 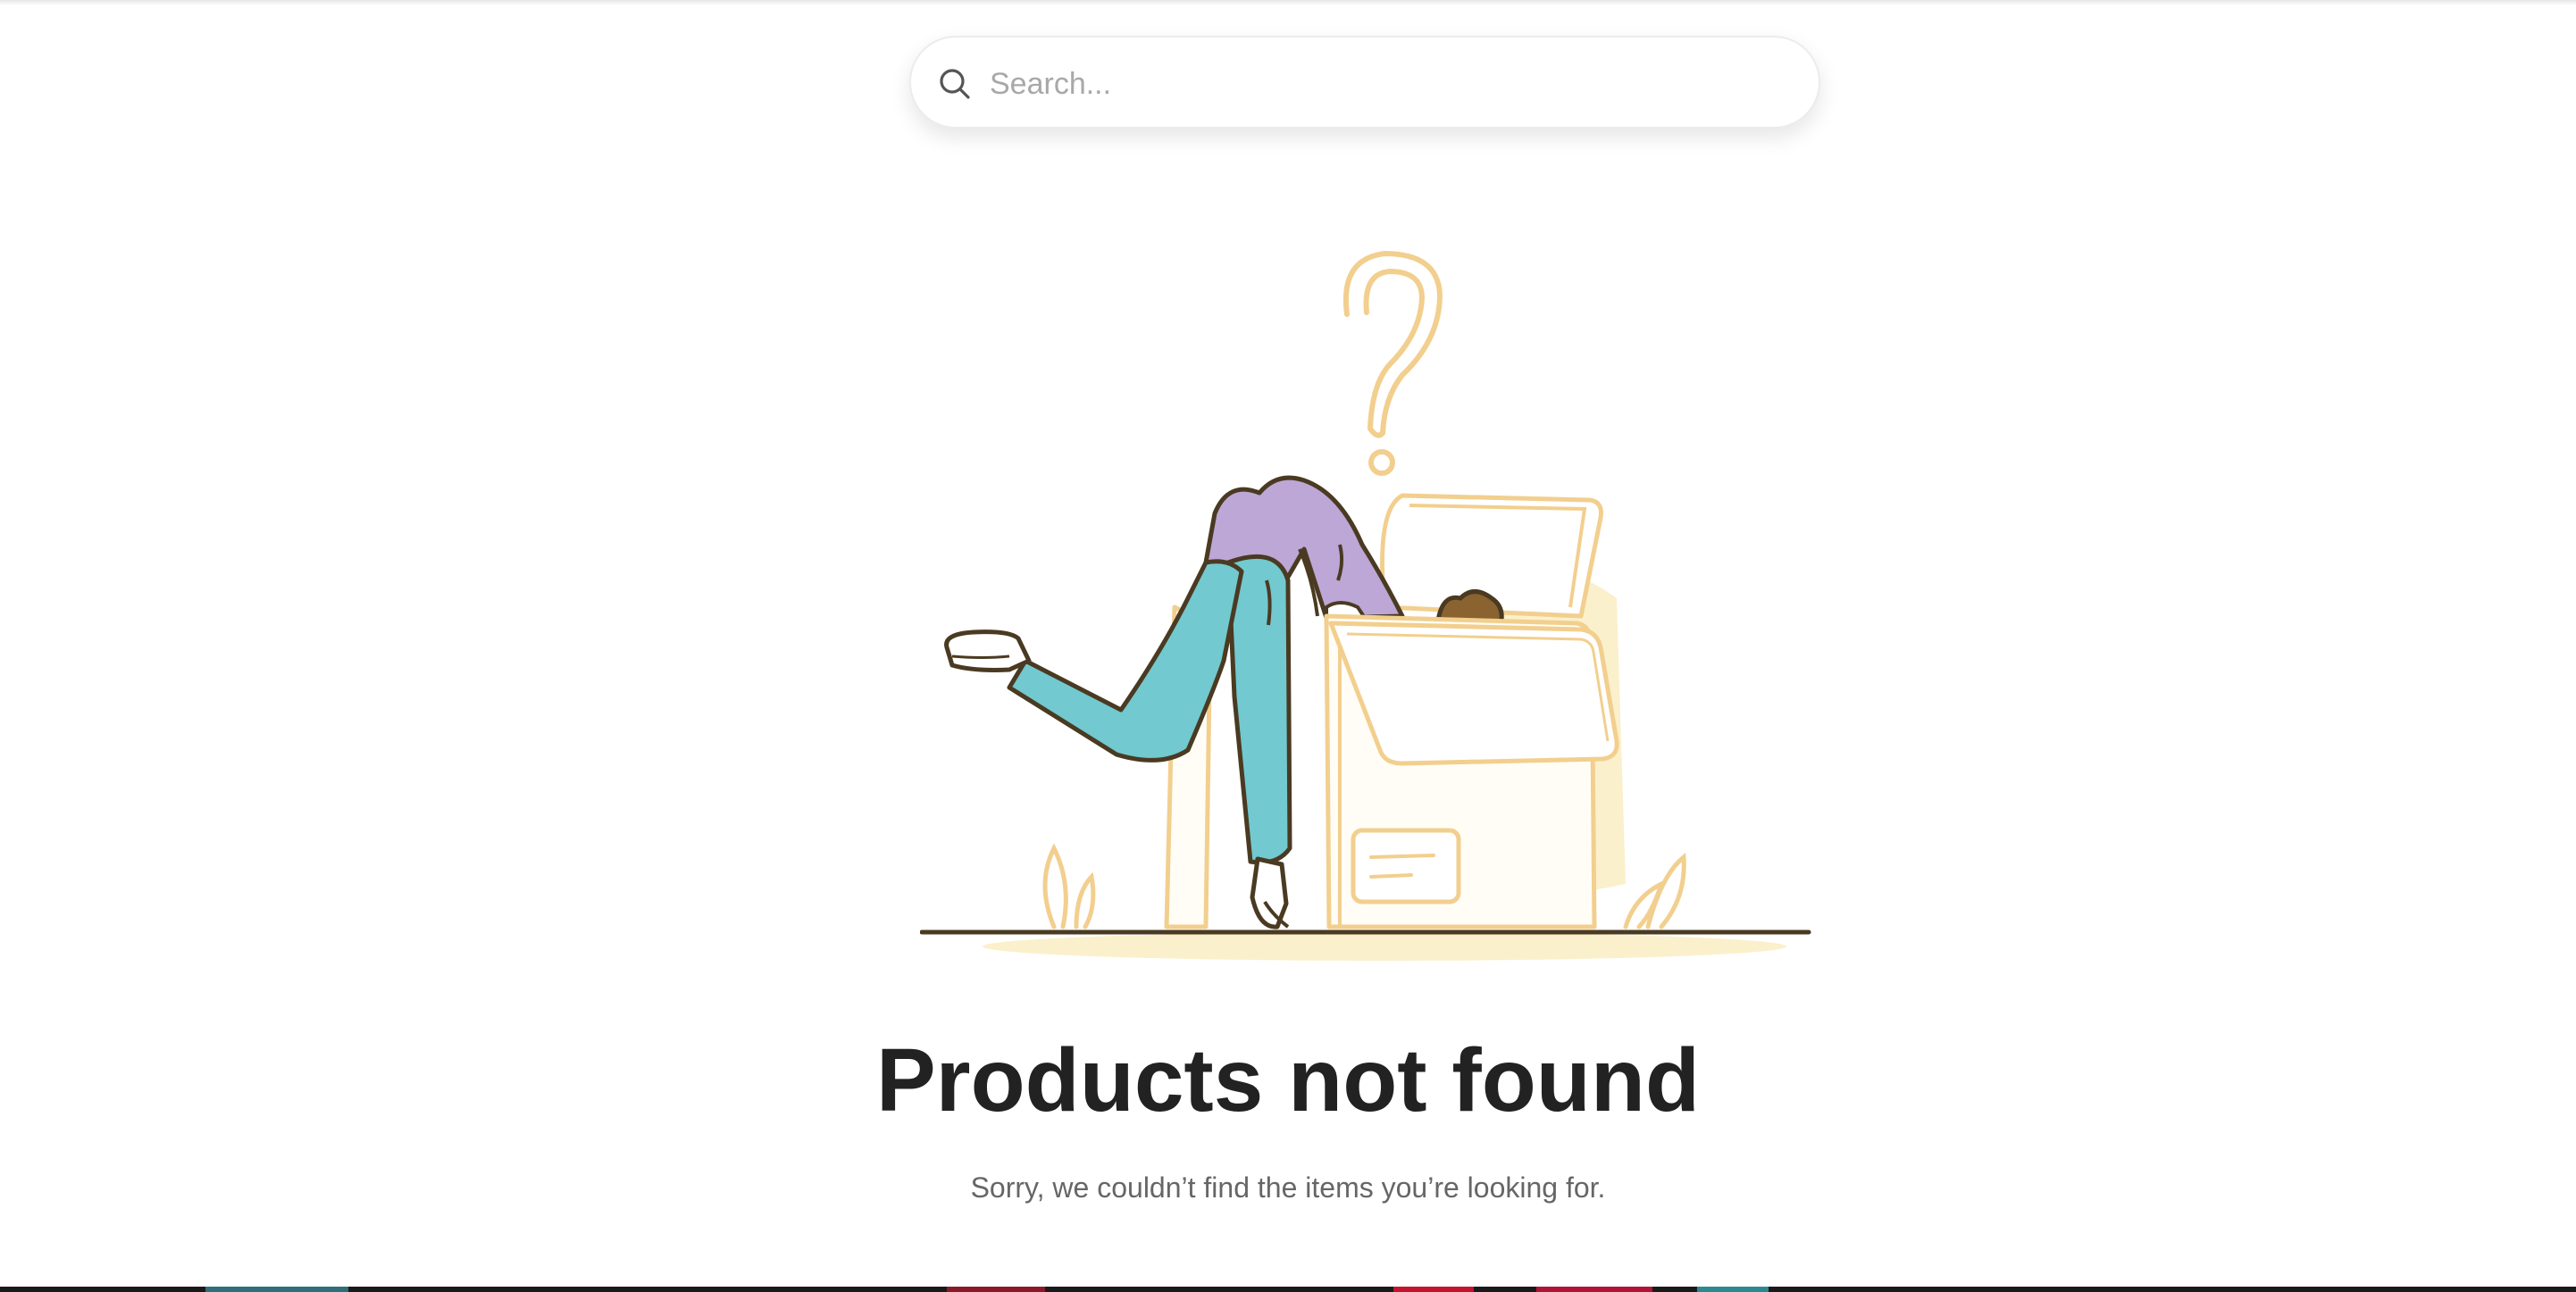 What do you see at coordinates (1288, 1080) in the screenshot?
I see `page-title: Products not found` at bounding box center [1288, 1080].